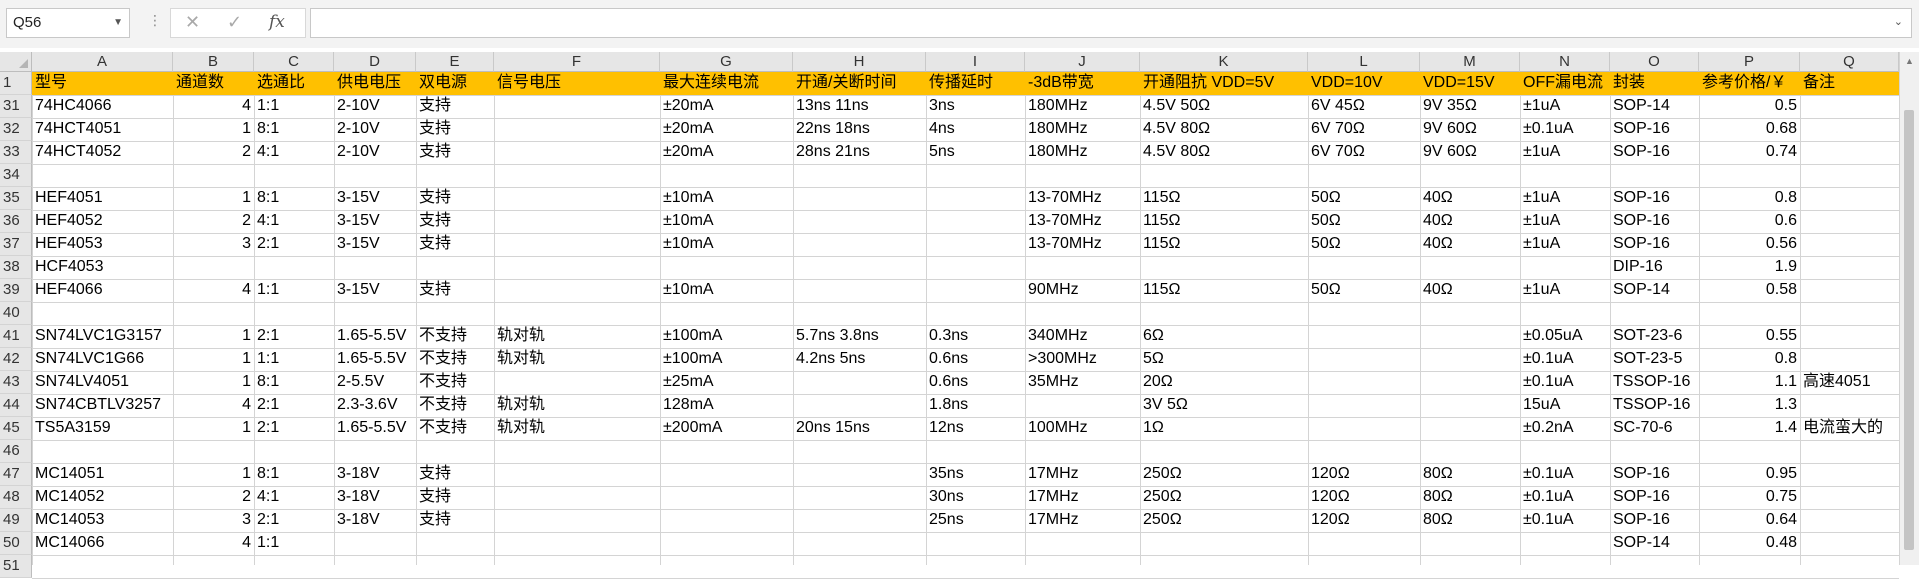  I want to click on table-cell: 0.6ns, so click(975, 382).